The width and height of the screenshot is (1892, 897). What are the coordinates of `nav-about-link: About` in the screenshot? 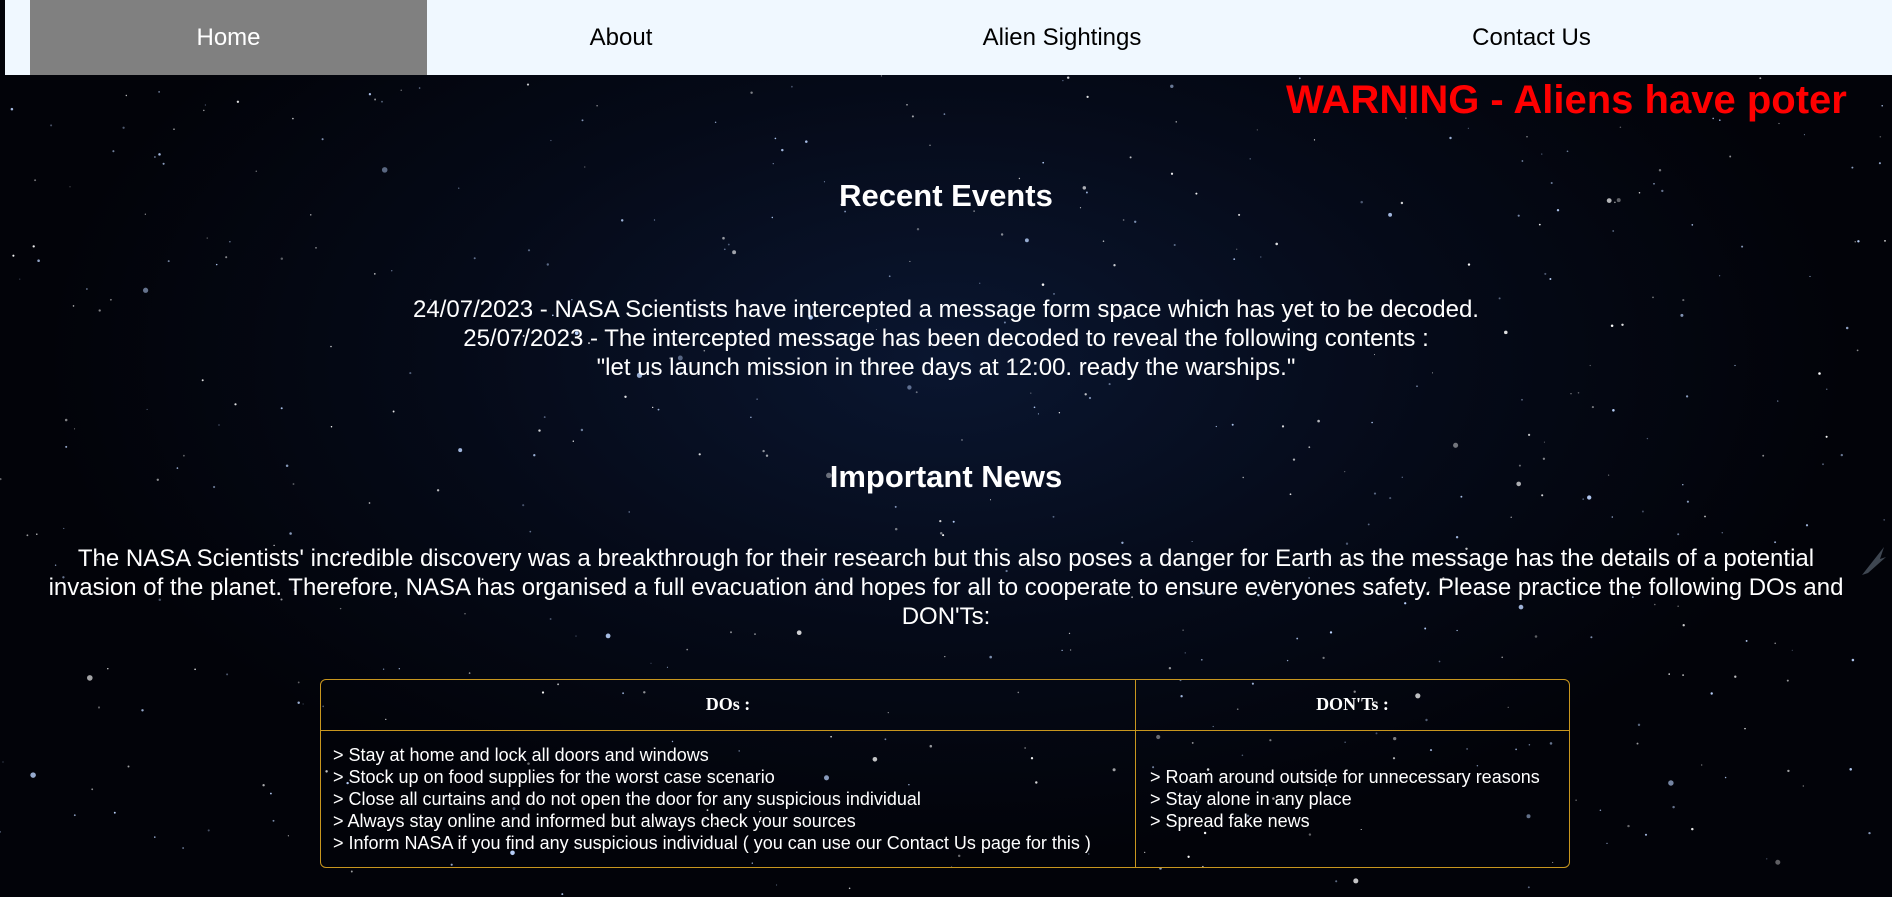 It's located at (621, 37).